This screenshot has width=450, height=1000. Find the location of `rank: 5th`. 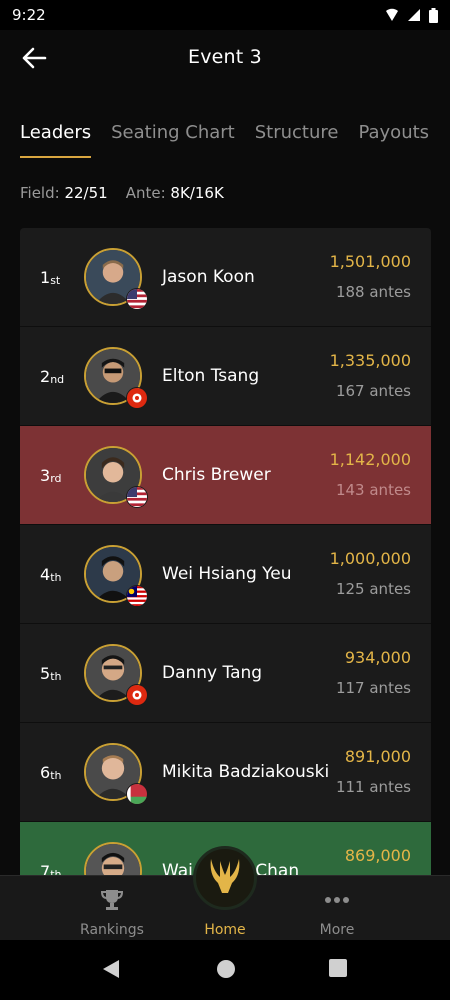

rank: 5th is located at coordinates (52, 673).